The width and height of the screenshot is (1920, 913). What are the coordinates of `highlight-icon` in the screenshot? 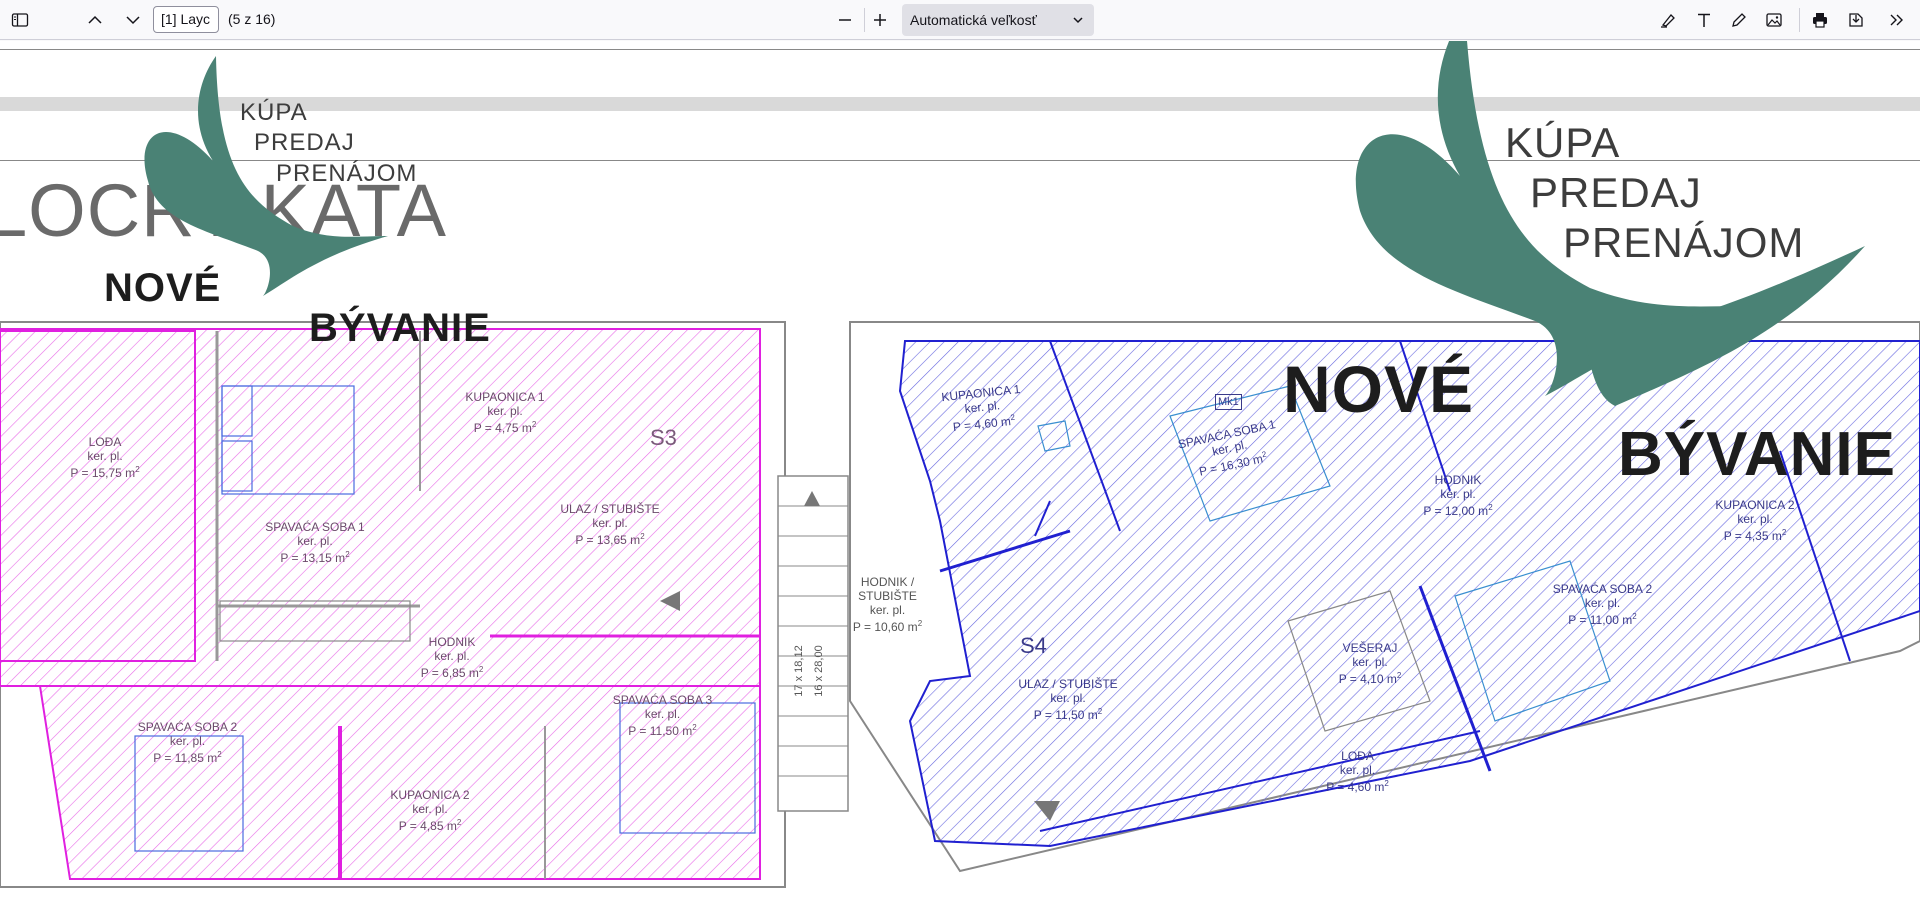 It's located at (1668, 20).